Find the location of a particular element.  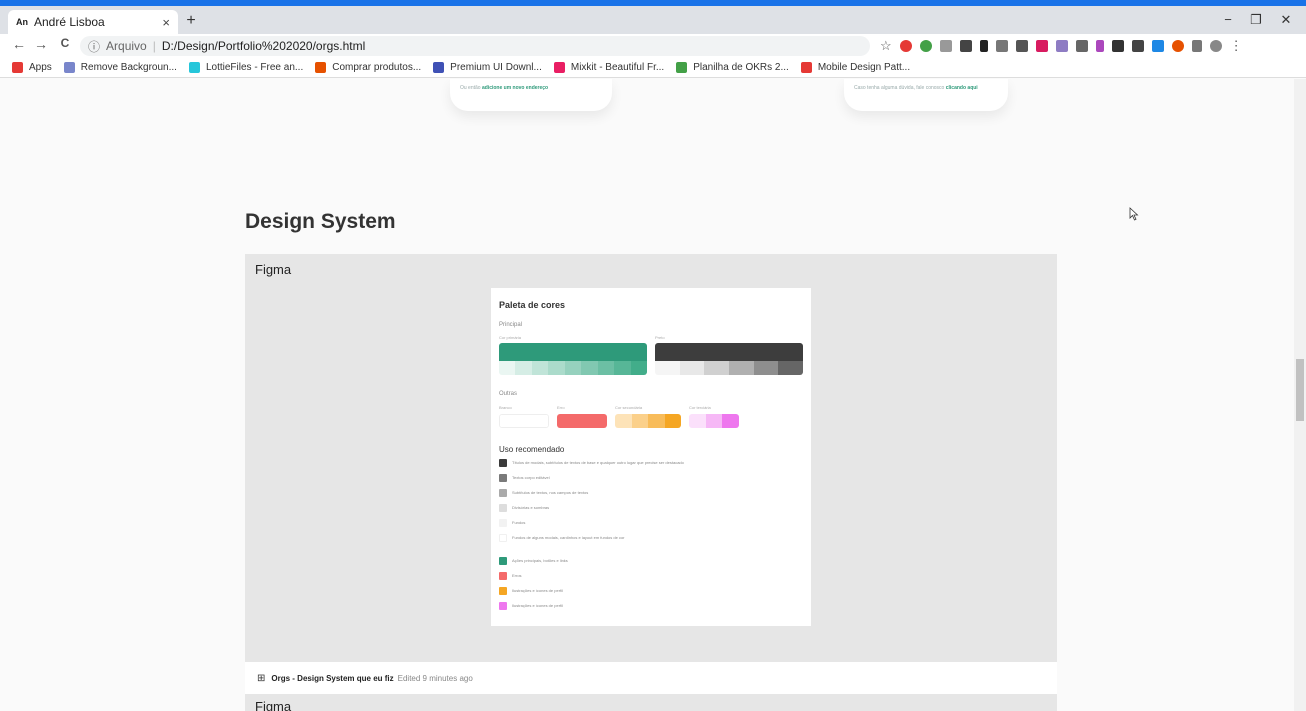

bookmark-item: Apps is located at coordinates (32, 67).